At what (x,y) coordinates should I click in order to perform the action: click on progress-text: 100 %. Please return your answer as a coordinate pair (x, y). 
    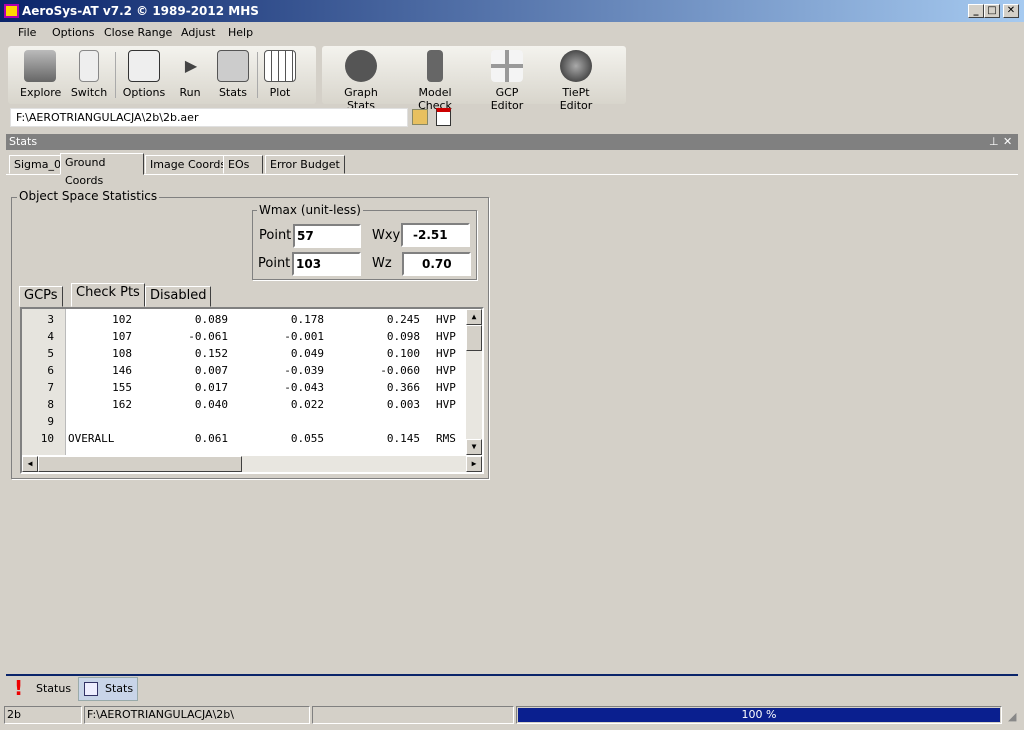
    Looking at the image, I should click on (759, 714).